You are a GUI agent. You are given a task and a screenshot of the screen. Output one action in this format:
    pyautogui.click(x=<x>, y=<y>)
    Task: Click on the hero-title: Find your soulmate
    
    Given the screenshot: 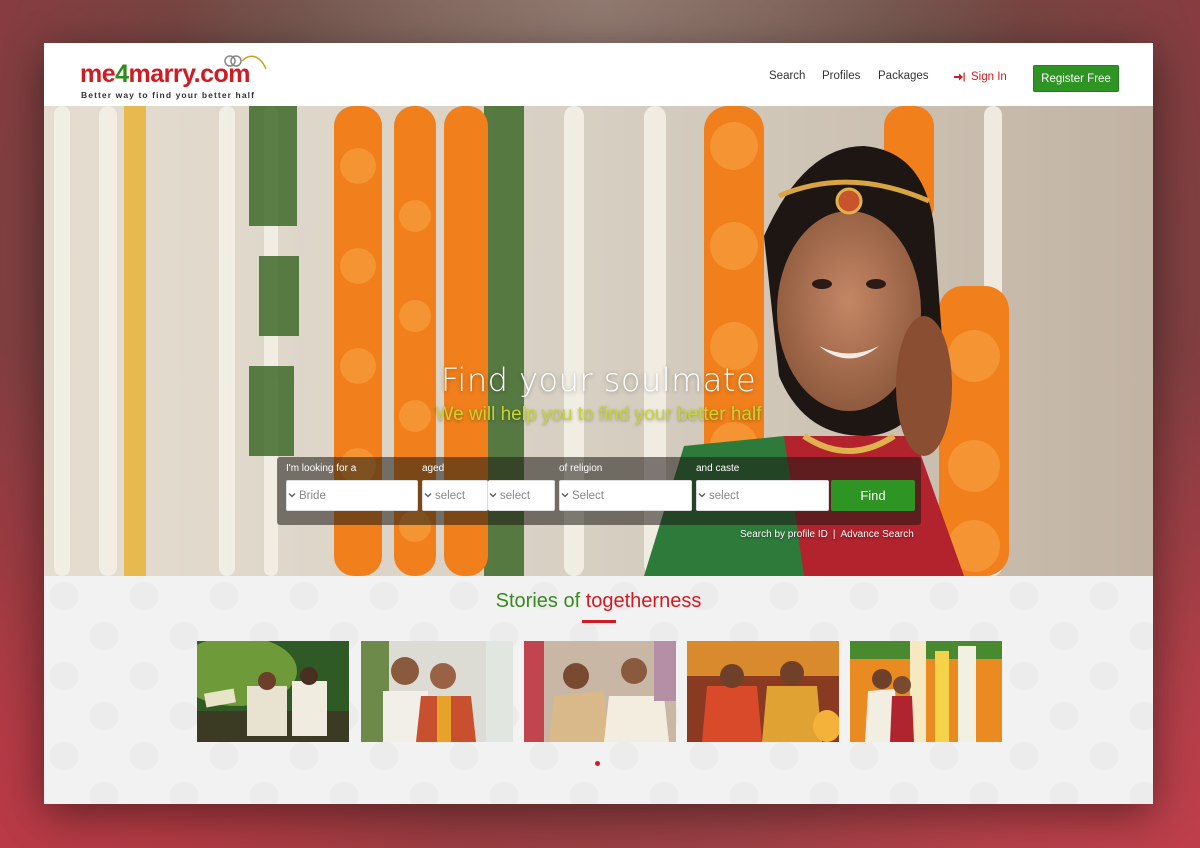 What is the action you would take?
    pyautogui.click(x=598, y=380)
    